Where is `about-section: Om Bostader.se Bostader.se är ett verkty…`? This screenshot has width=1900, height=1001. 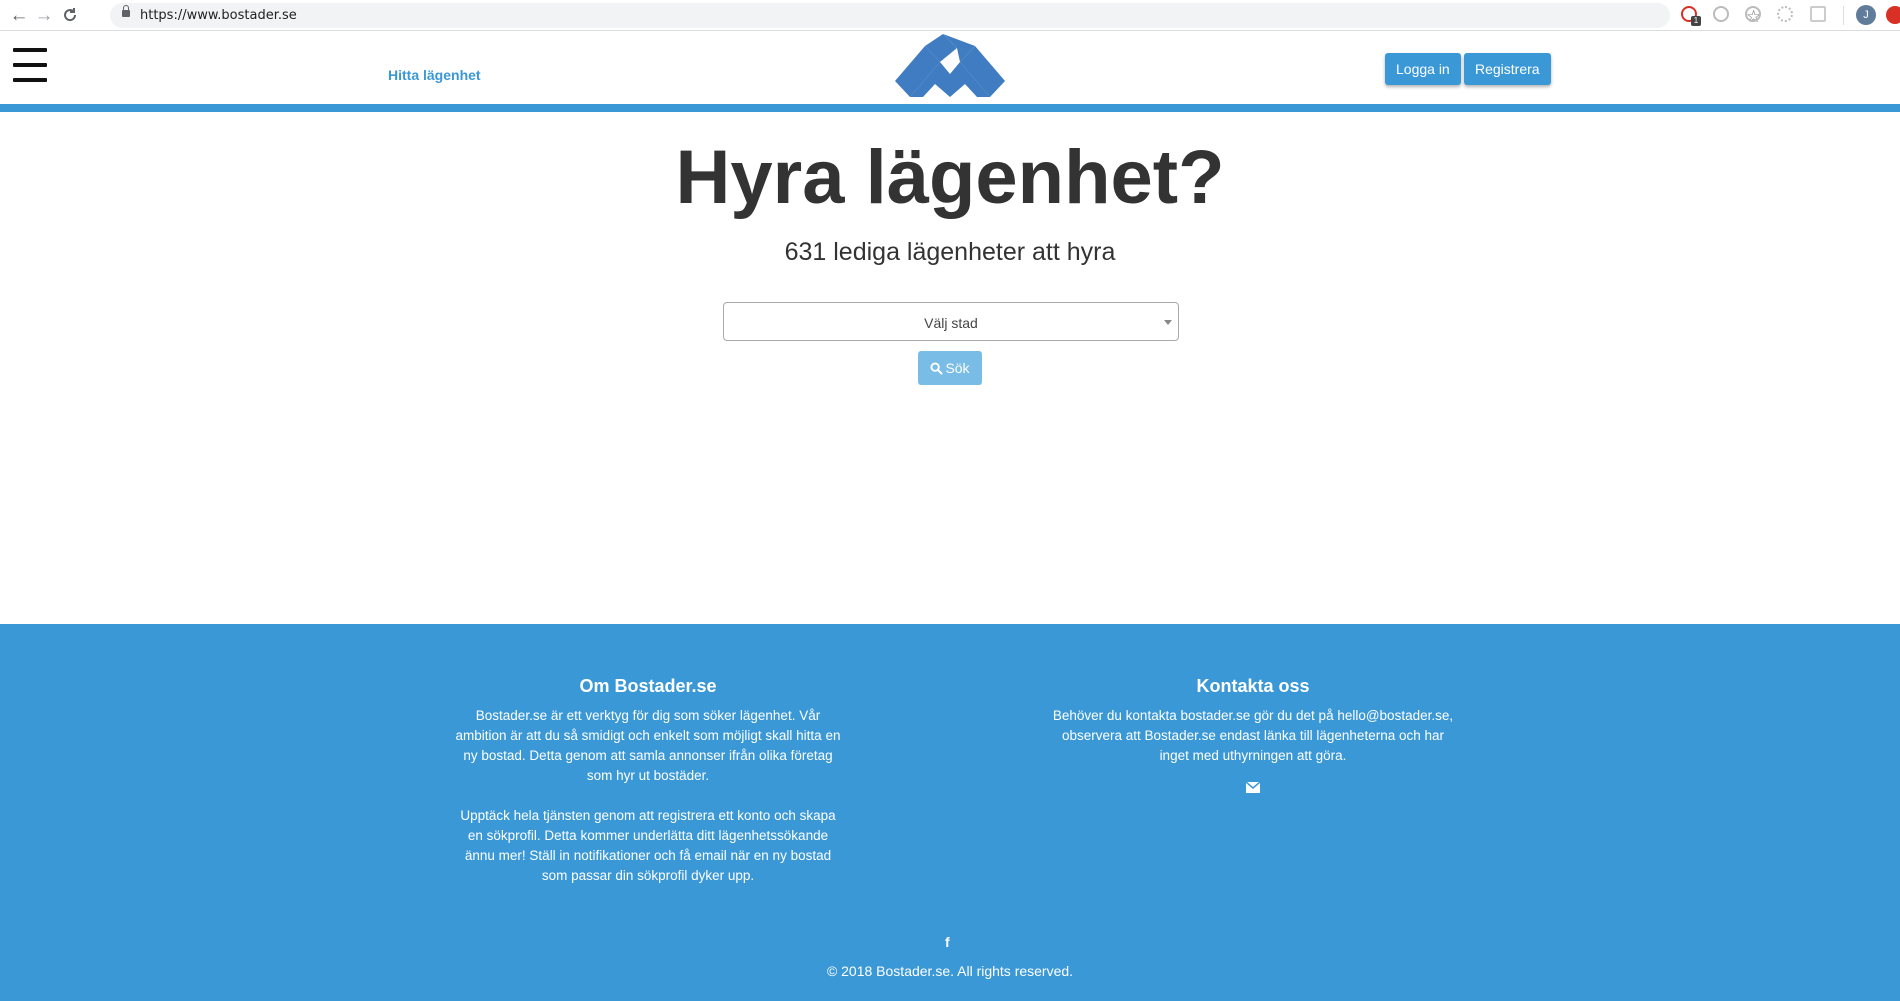
about-section: Om Bostader.se Bostader.se är ett verkty… is located at coordinates (648, 781).